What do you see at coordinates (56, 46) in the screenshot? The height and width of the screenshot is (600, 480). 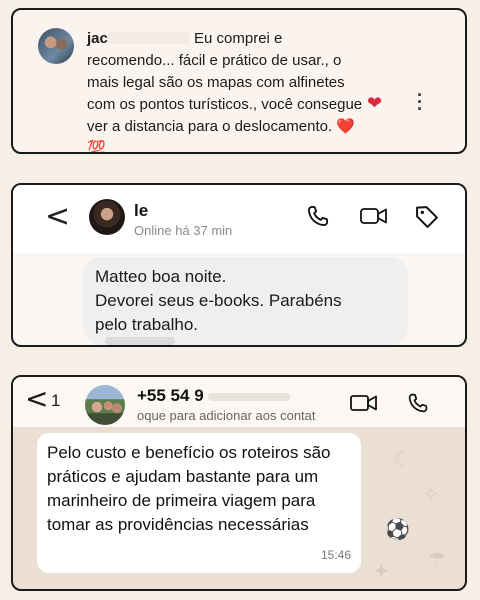 I see `commenter-avatar` at bounding box center [56, 46].